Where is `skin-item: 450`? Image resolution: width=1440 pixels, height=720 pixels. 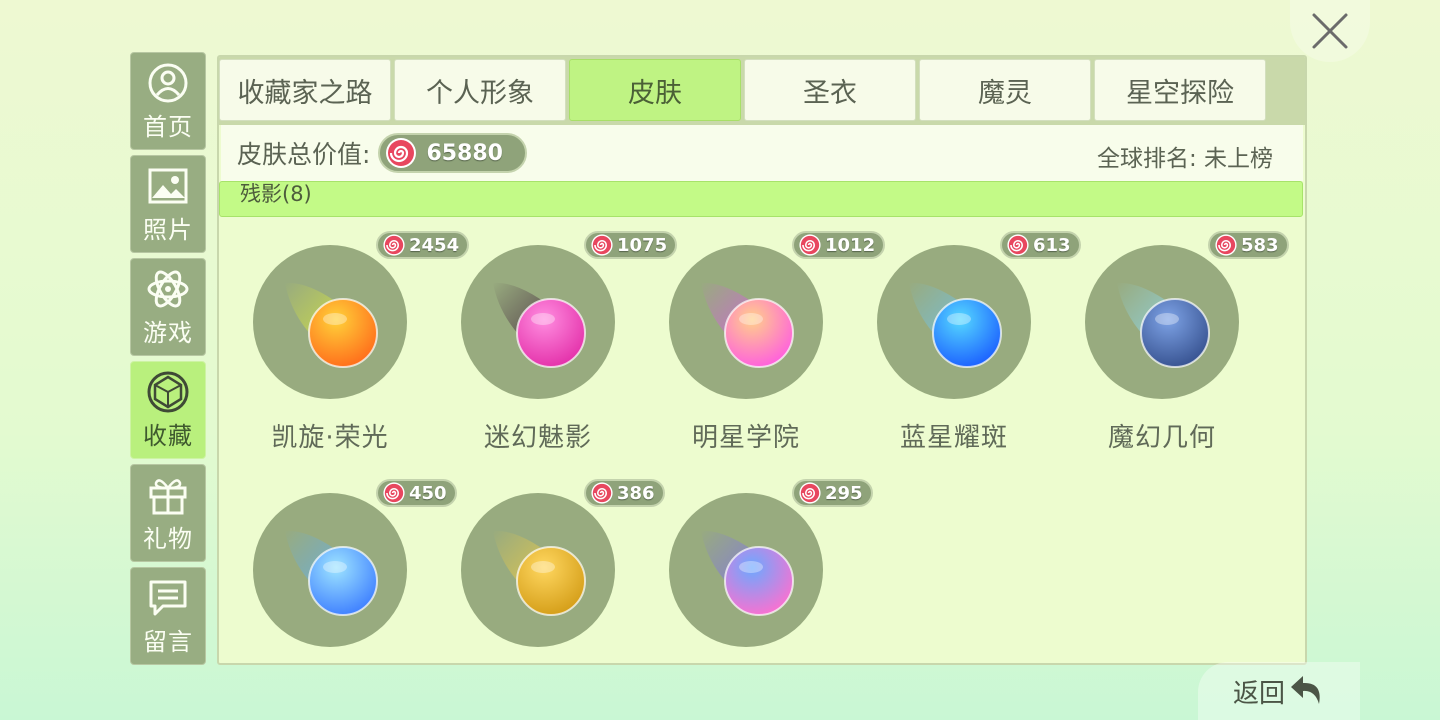
skin-item: 450 is located at coordinates (338, 564).